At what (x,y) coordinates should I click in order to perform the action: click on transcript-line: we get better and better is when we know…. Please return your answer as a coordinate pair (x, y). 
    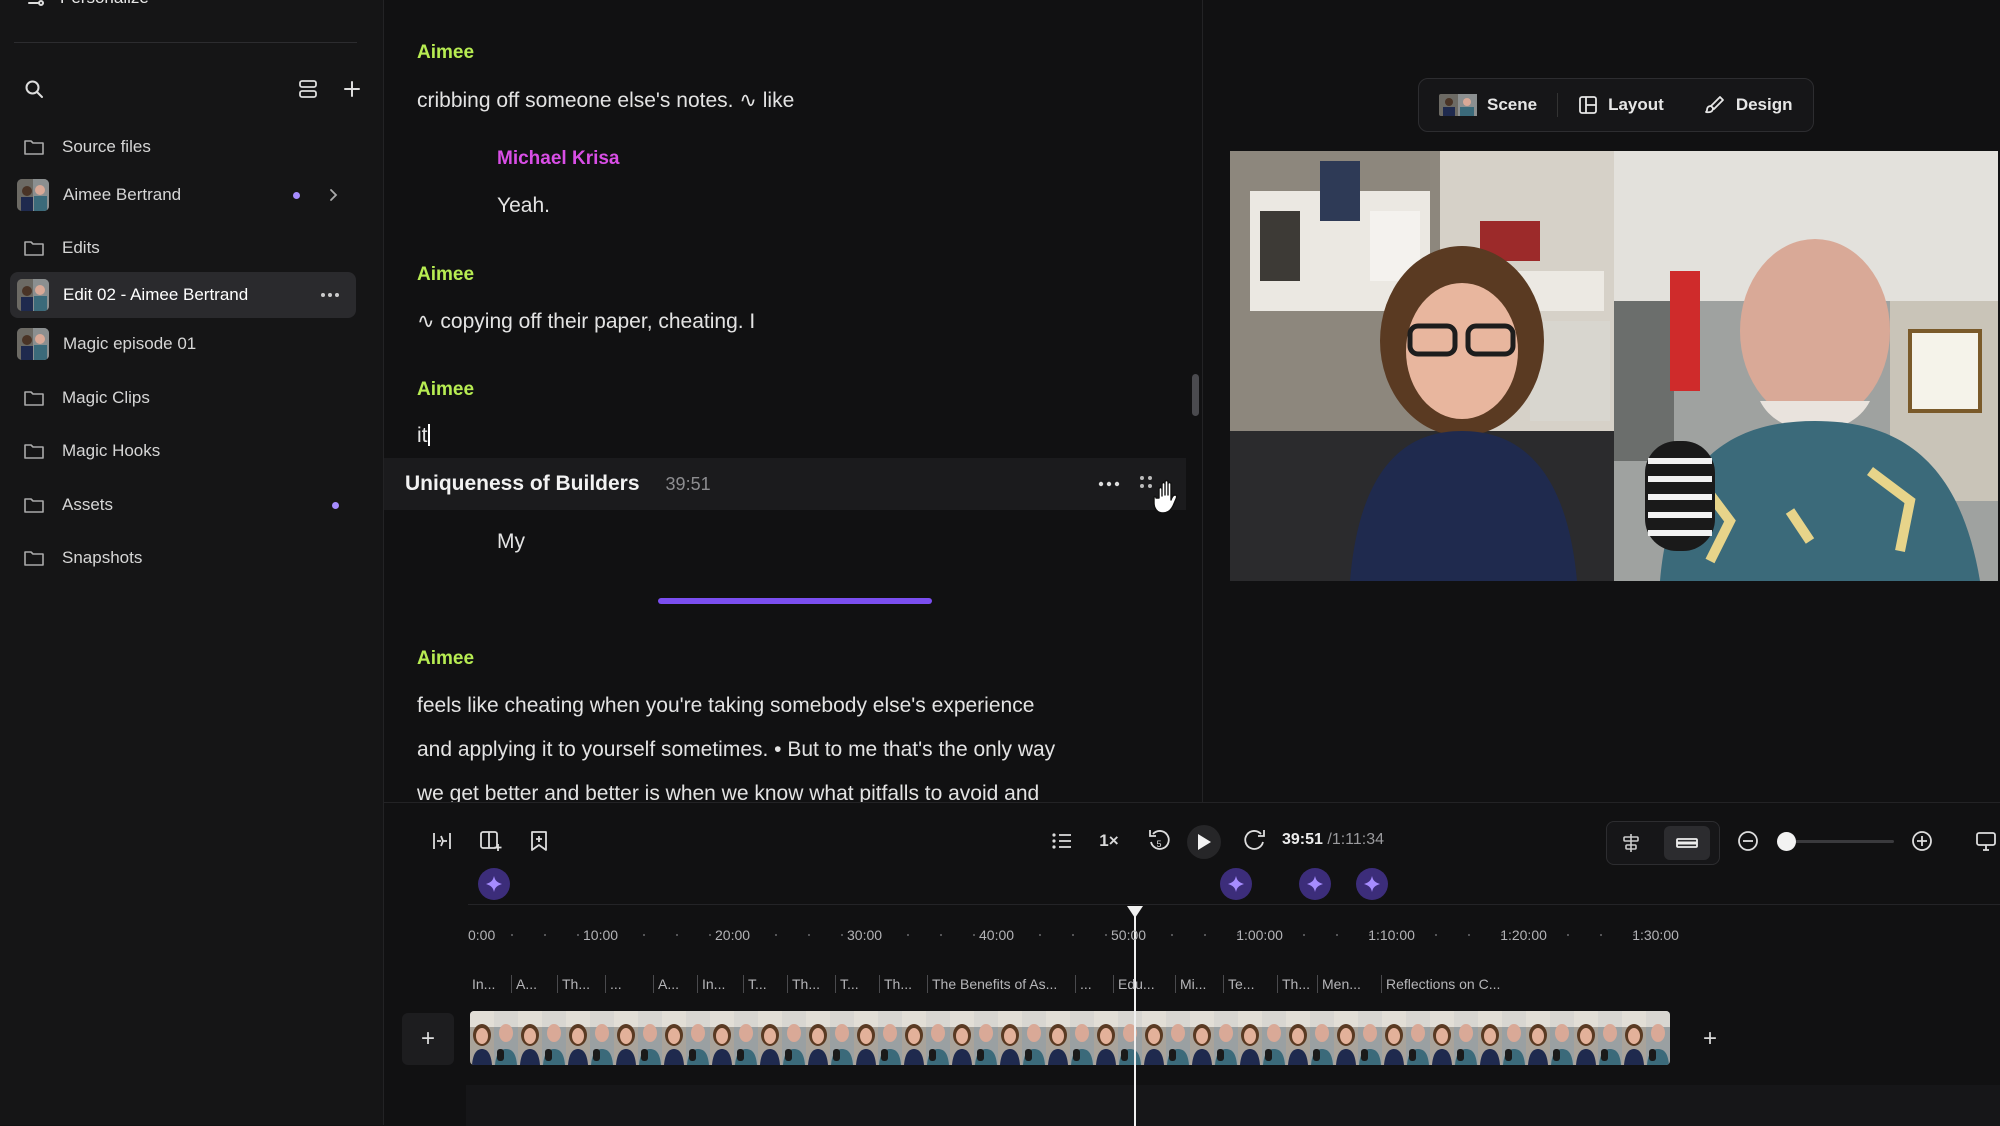
    Looking at the image, I should click on (728, 792).